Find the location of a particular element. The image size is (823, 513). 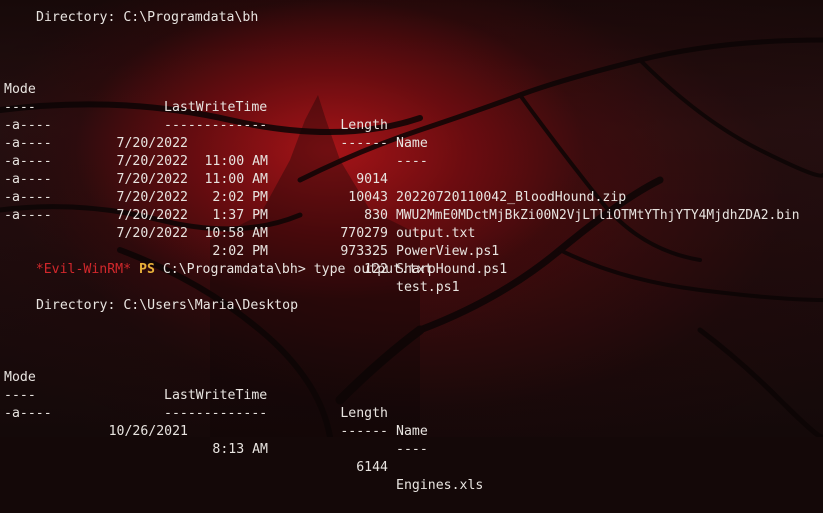

row-length: 770279 is located at coordinates (364, 233).